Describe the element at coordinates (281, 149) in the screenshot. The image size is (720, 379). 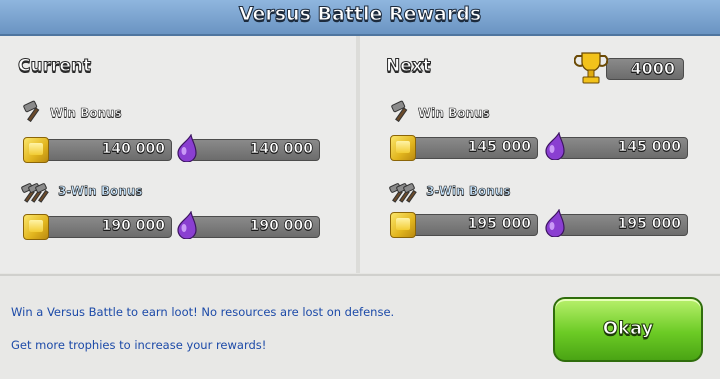
I see `current-win-elixir-value: 140 000` at that location.